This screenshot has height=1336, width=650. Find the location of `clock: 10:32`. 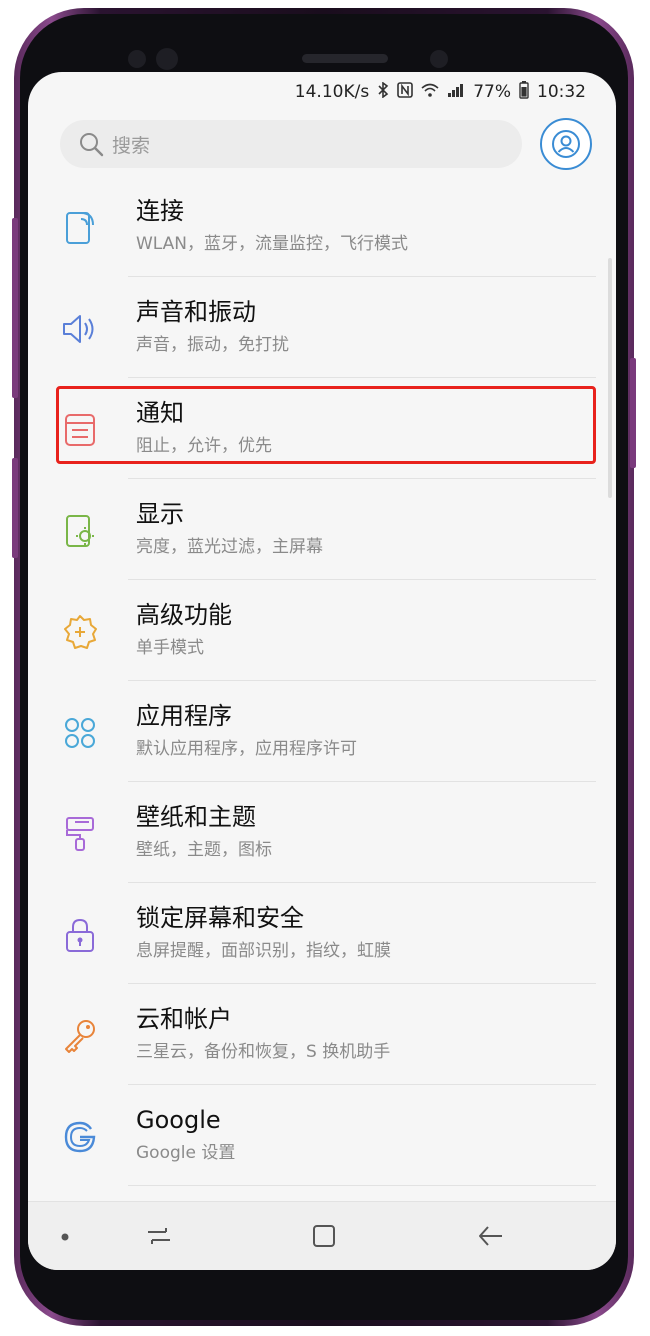

clock: 10:32 is located at coordinates (561, 92).